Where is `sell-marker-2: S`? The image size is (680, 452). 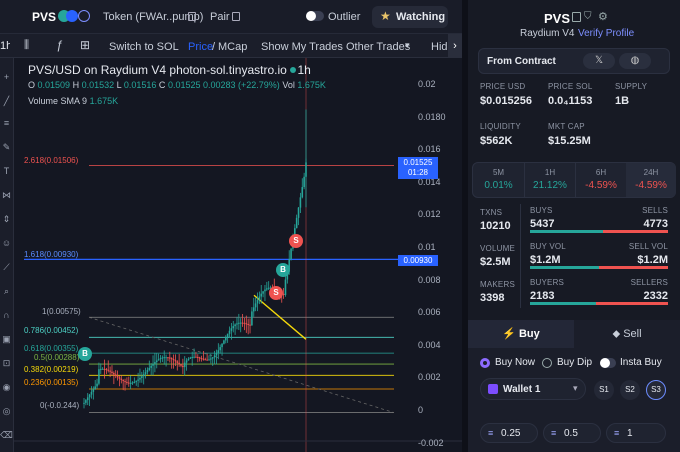 sell-marker-2: S is located at coordinates (276, 293).